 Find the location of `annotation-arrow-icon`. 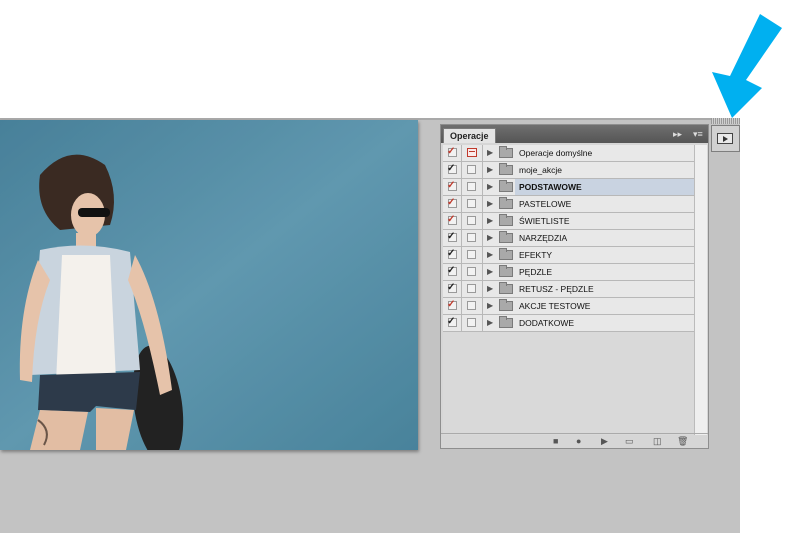

annotation-arrow-icon is located at coordinates (747, 66).